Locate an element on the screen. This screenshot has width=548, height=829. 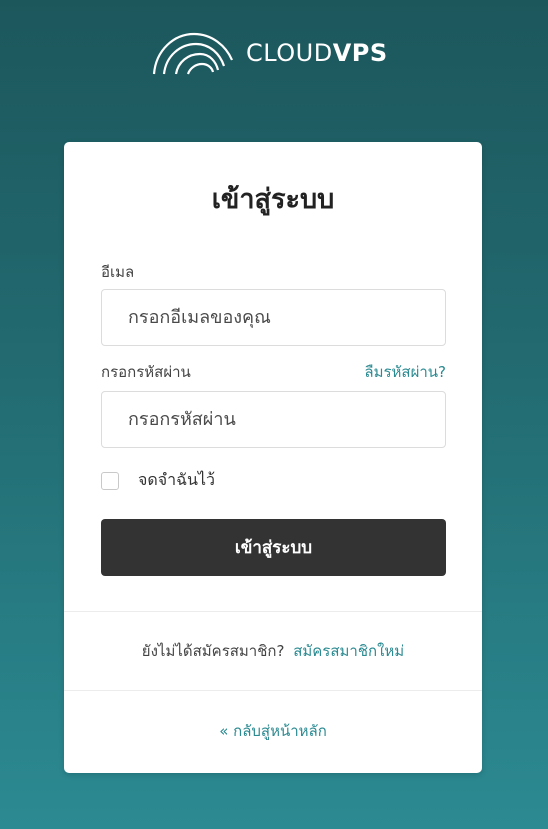
remember-me-checkbox is located at coordinates (110, 480).